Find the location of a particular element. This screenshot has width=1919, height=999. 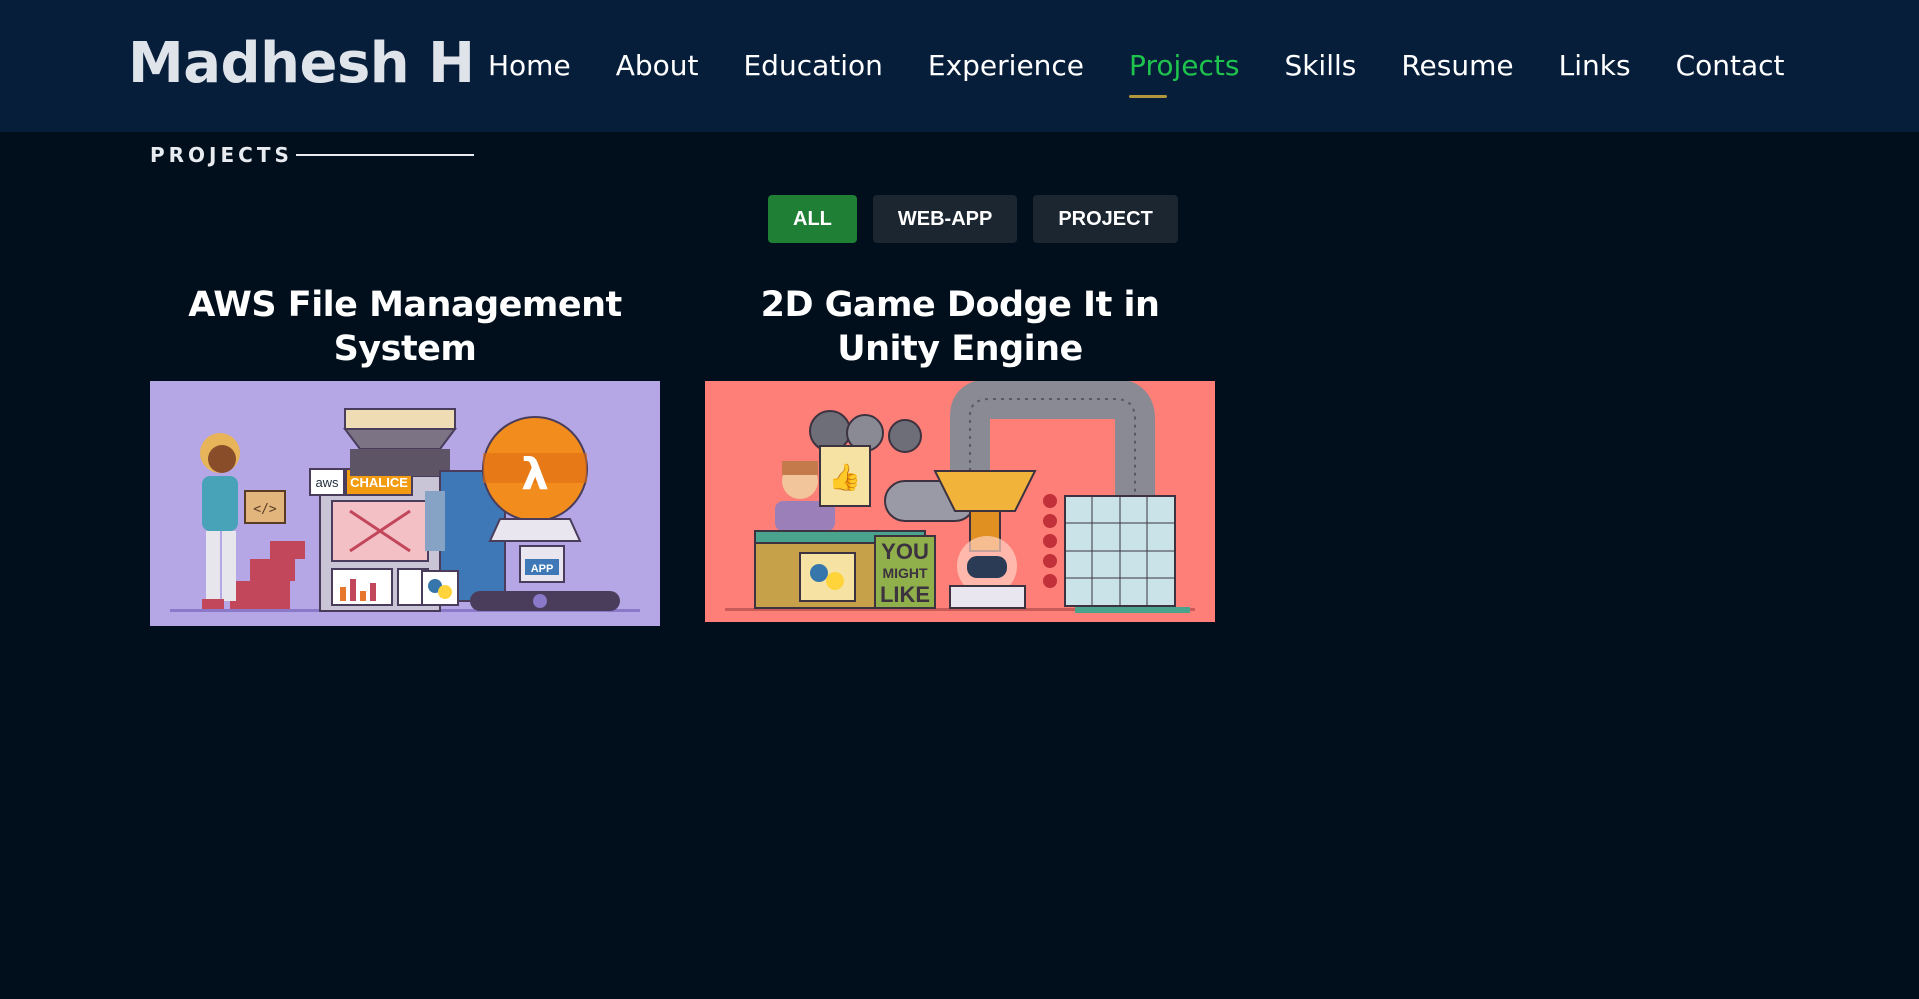

like-label: LIKE is located at coordinates (905, 594).